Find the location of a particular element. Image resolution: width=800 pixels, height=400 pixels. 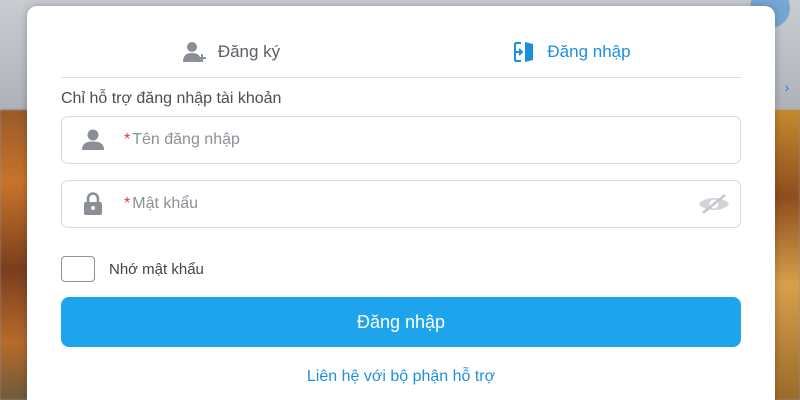

background-banner-right is located at coordinates (787, 255).